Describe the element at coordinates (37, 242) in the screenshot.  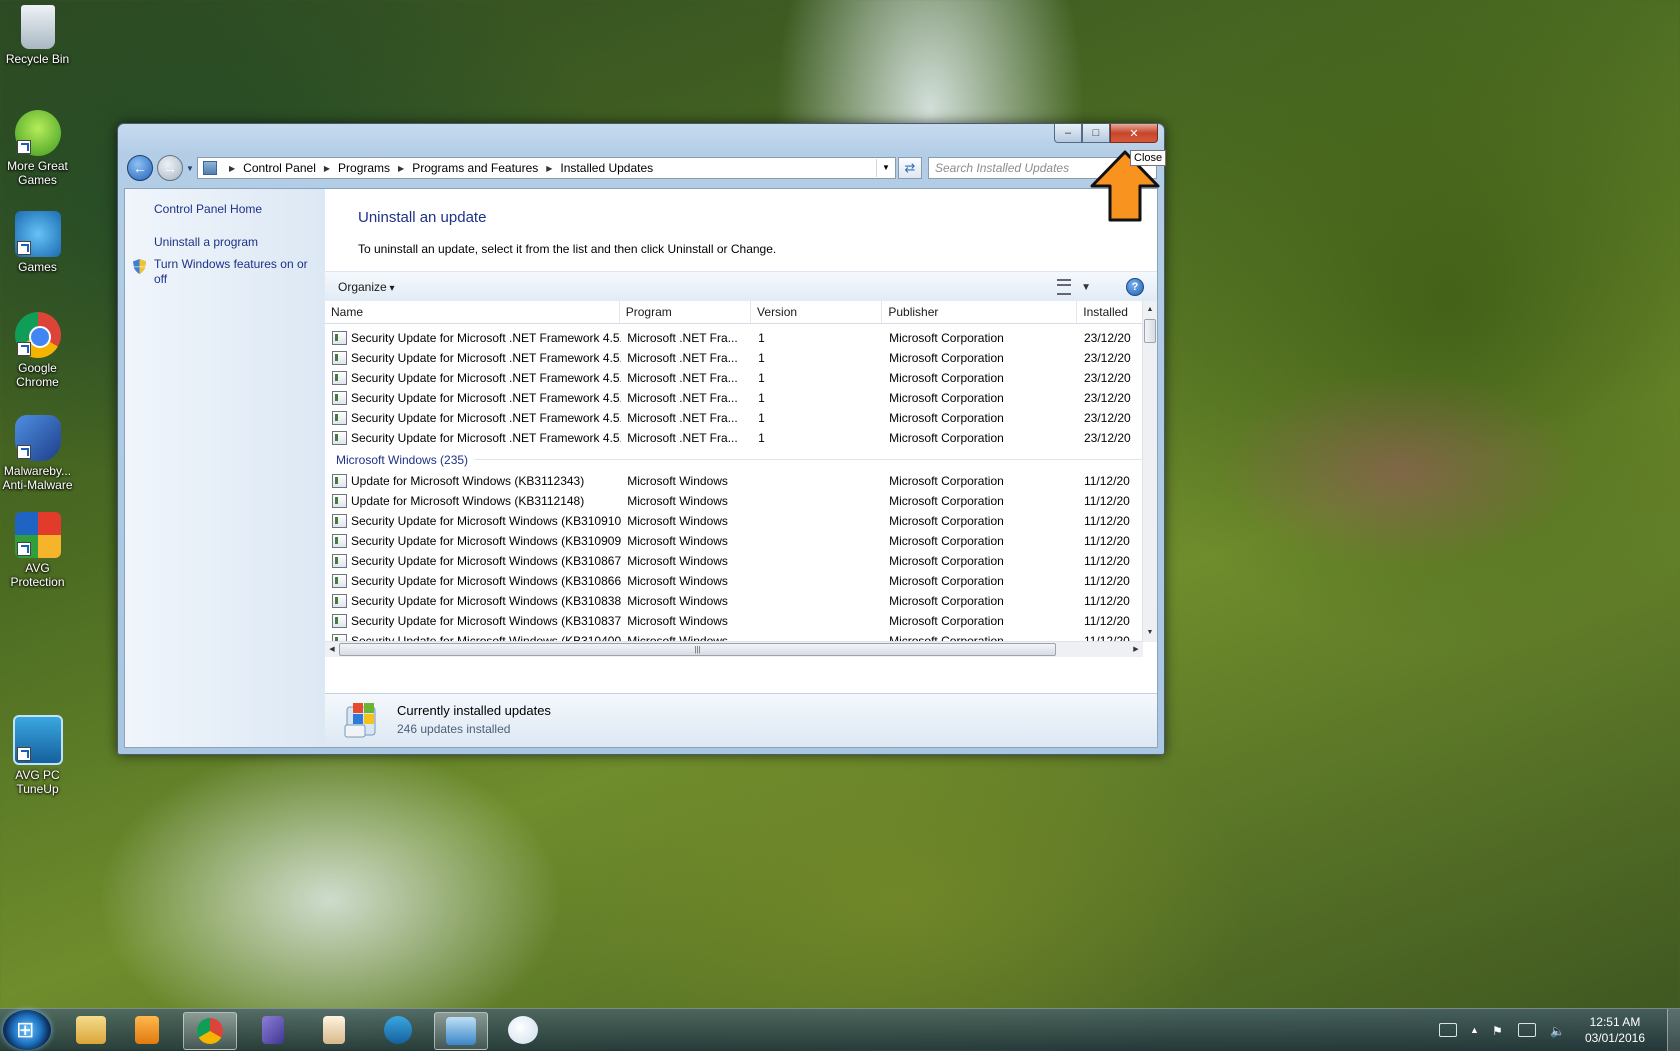
I see `desktop-icon-games: Games` at that location.